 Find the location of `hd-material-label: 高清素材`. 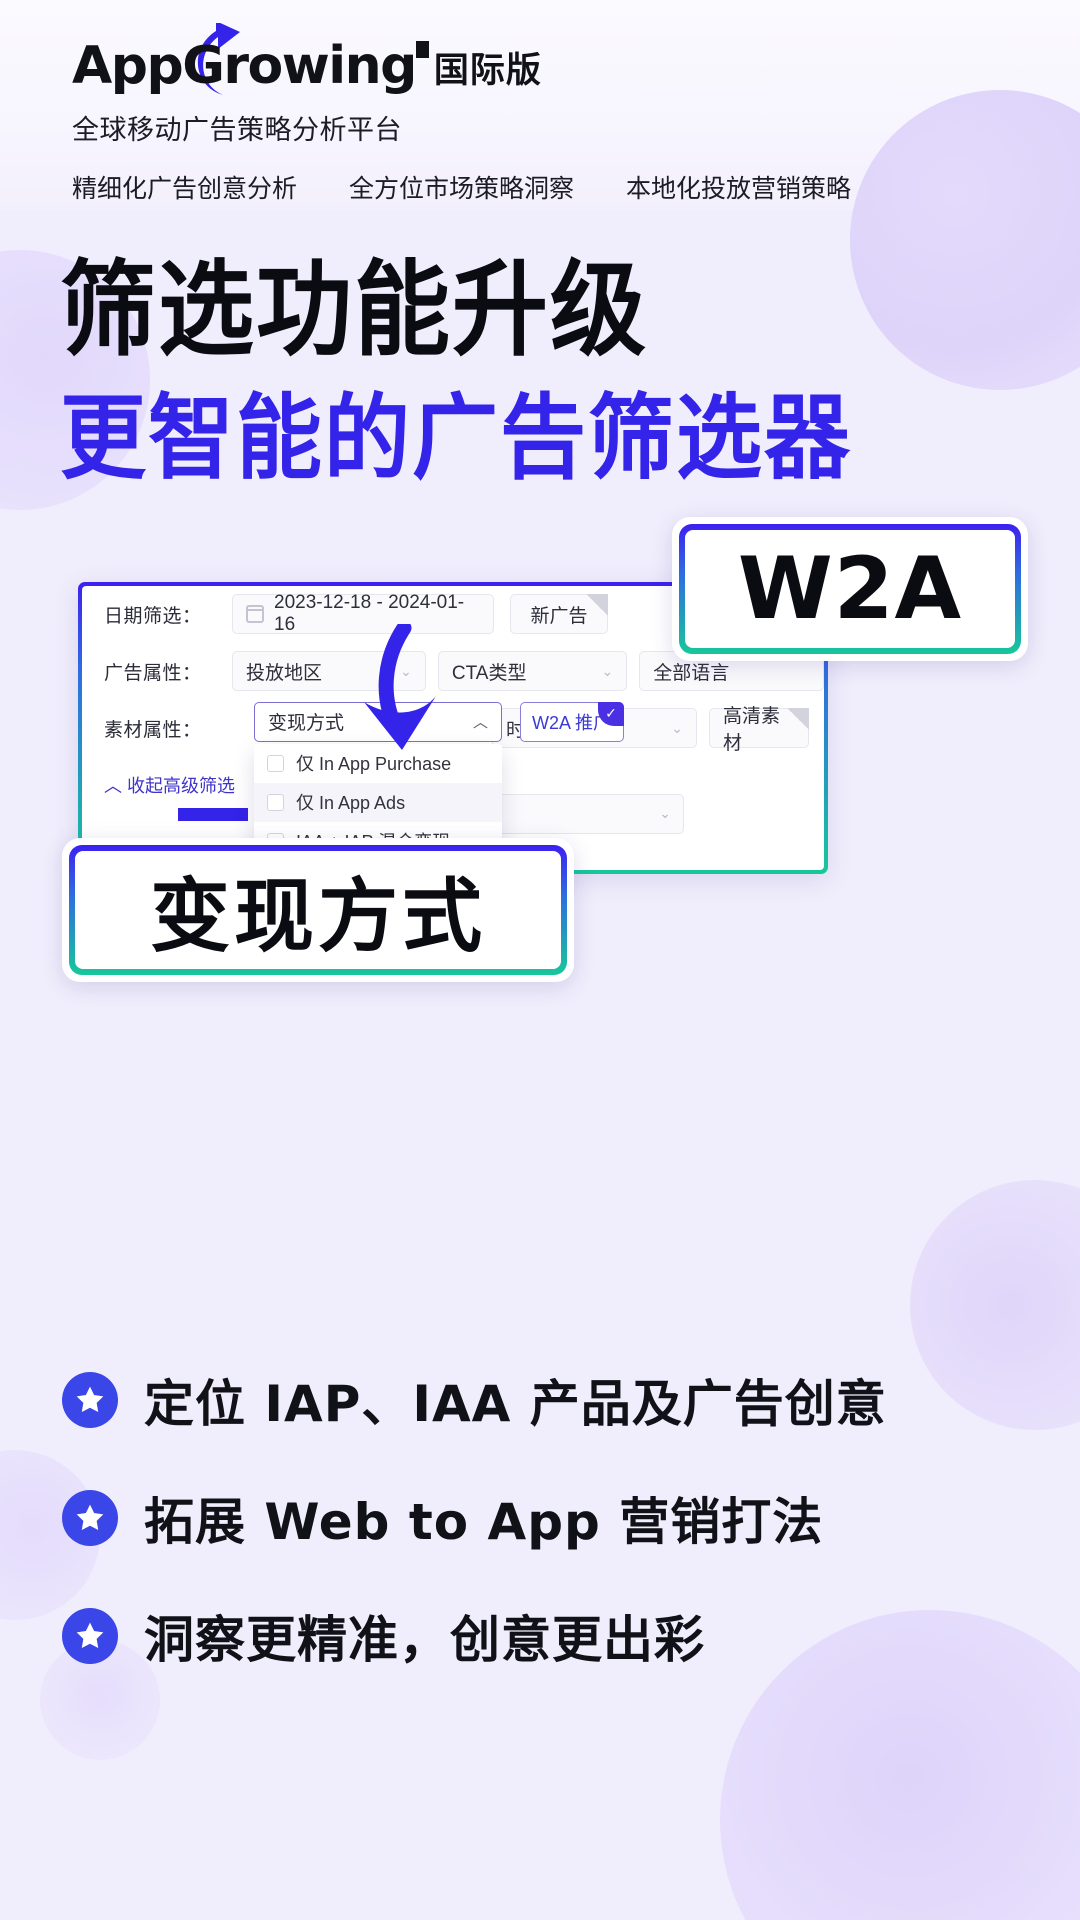

hd-material-label: 高清素材 is located at coordinates (752, 730).